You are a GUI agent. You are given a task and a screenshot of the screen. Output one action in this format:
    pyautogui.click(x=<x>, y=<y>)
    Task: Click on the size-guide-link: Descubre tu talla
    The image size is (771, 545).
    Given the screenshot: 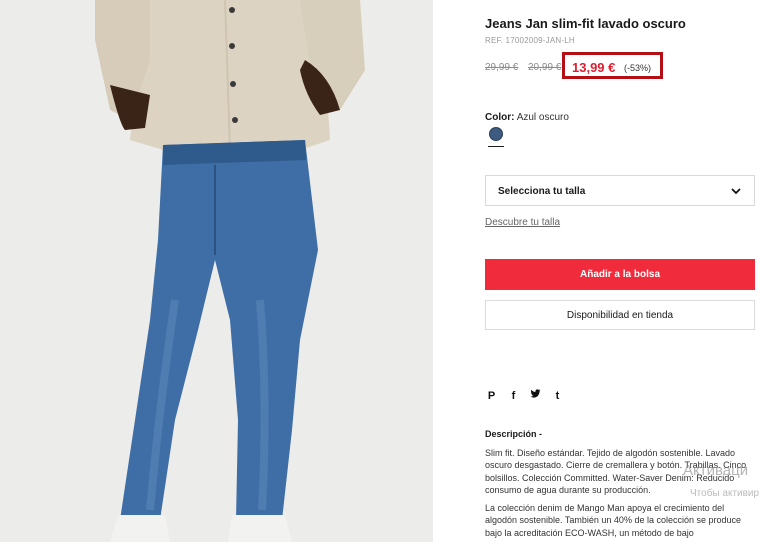 What is the action you would take?
    pyautogui.click(x=522, y=222)
    